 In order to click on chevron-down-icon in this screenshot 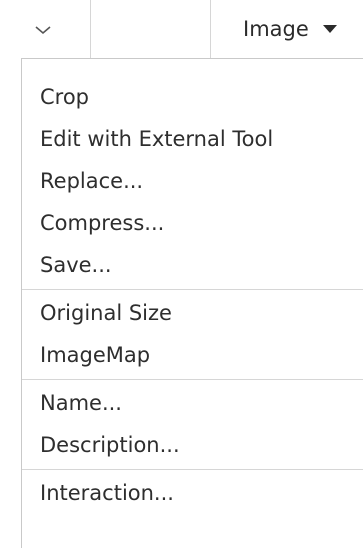, I will do `click(43, 30)`.